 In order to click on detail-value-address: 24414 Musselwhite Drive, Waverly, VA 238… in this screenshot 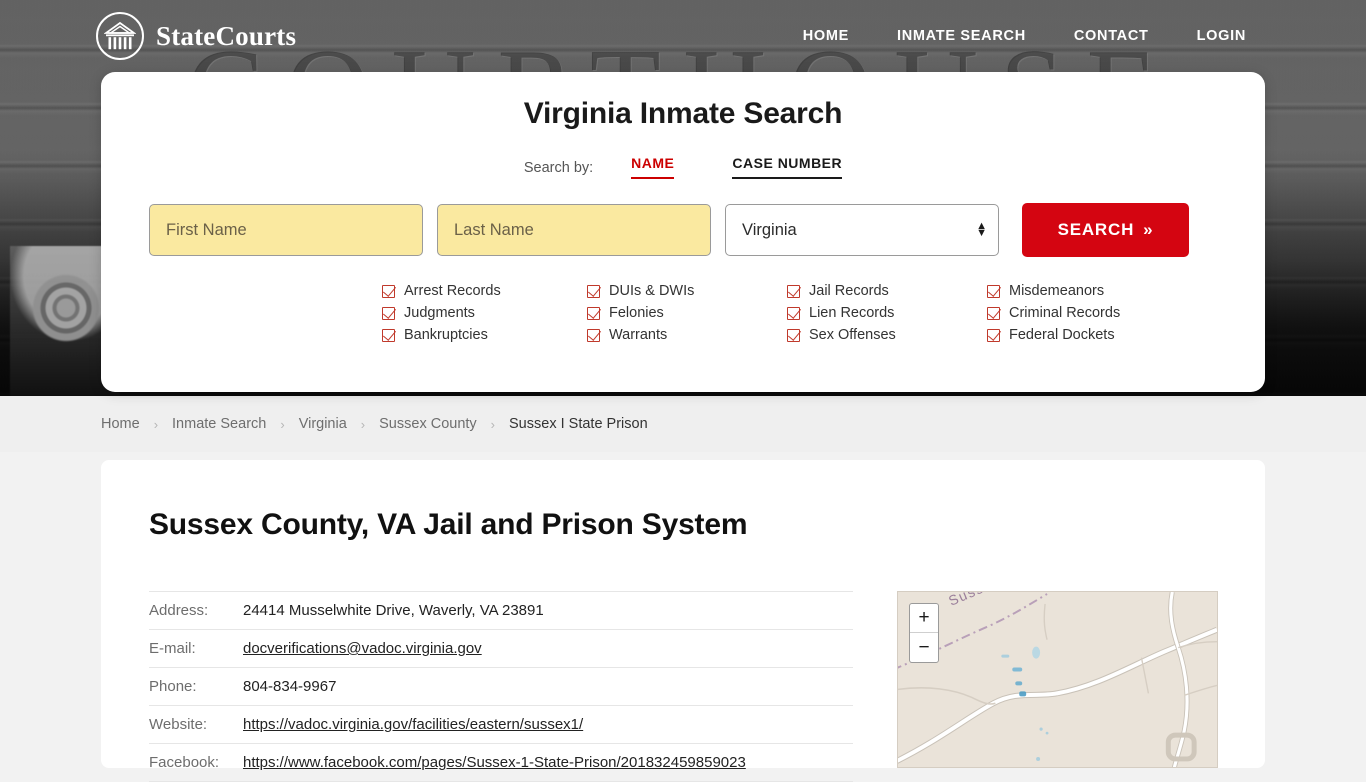, I will do `click(548, 610)`.